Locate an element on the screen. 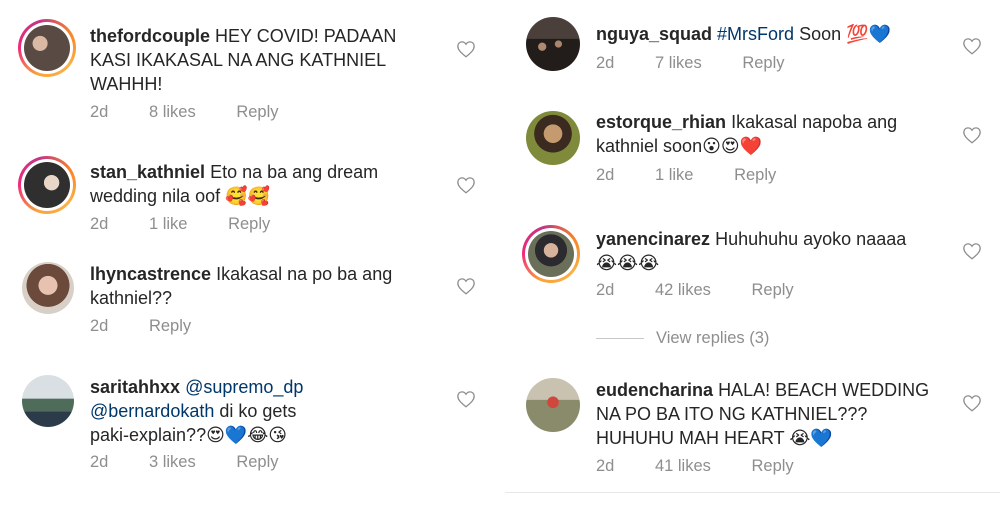 The width and height of the screenshot is (1000, 505). comment-meta: 2d 3 likes Reply is located at coordinates (184, 462).